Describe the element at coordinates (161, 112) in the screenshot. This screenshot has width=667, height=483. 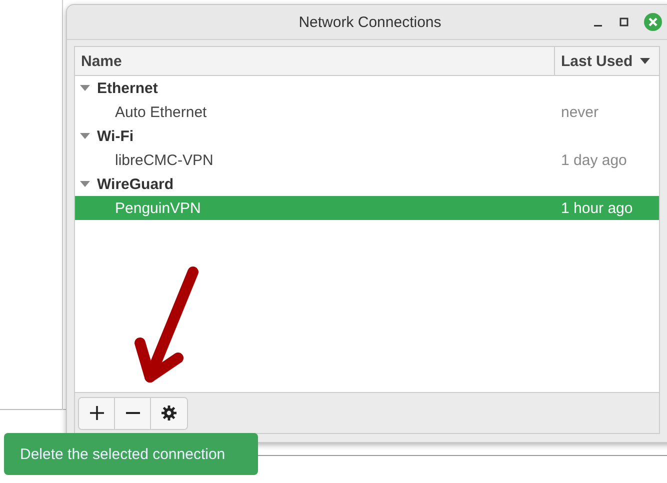
I see `connection-name: Auto Ethernet` at that location.